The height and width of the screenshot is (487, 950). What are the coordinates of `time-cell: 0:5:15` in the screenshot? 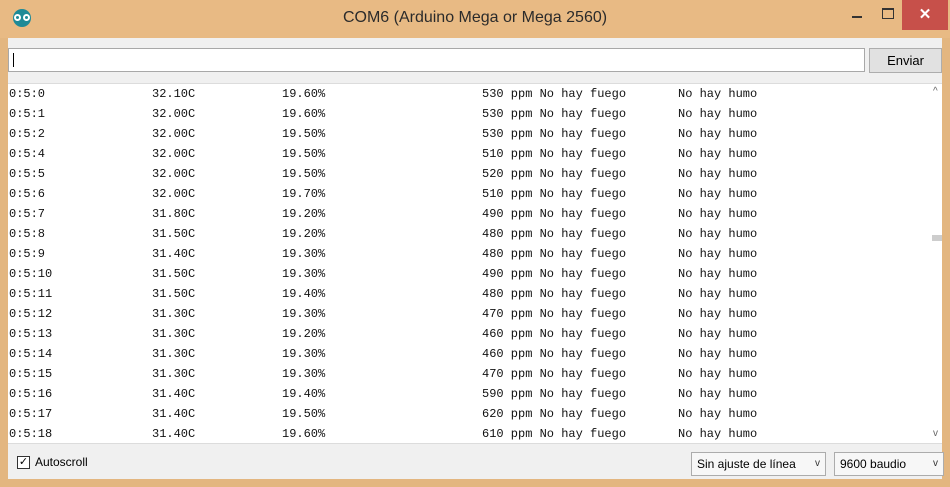 It's located at (31, 374).